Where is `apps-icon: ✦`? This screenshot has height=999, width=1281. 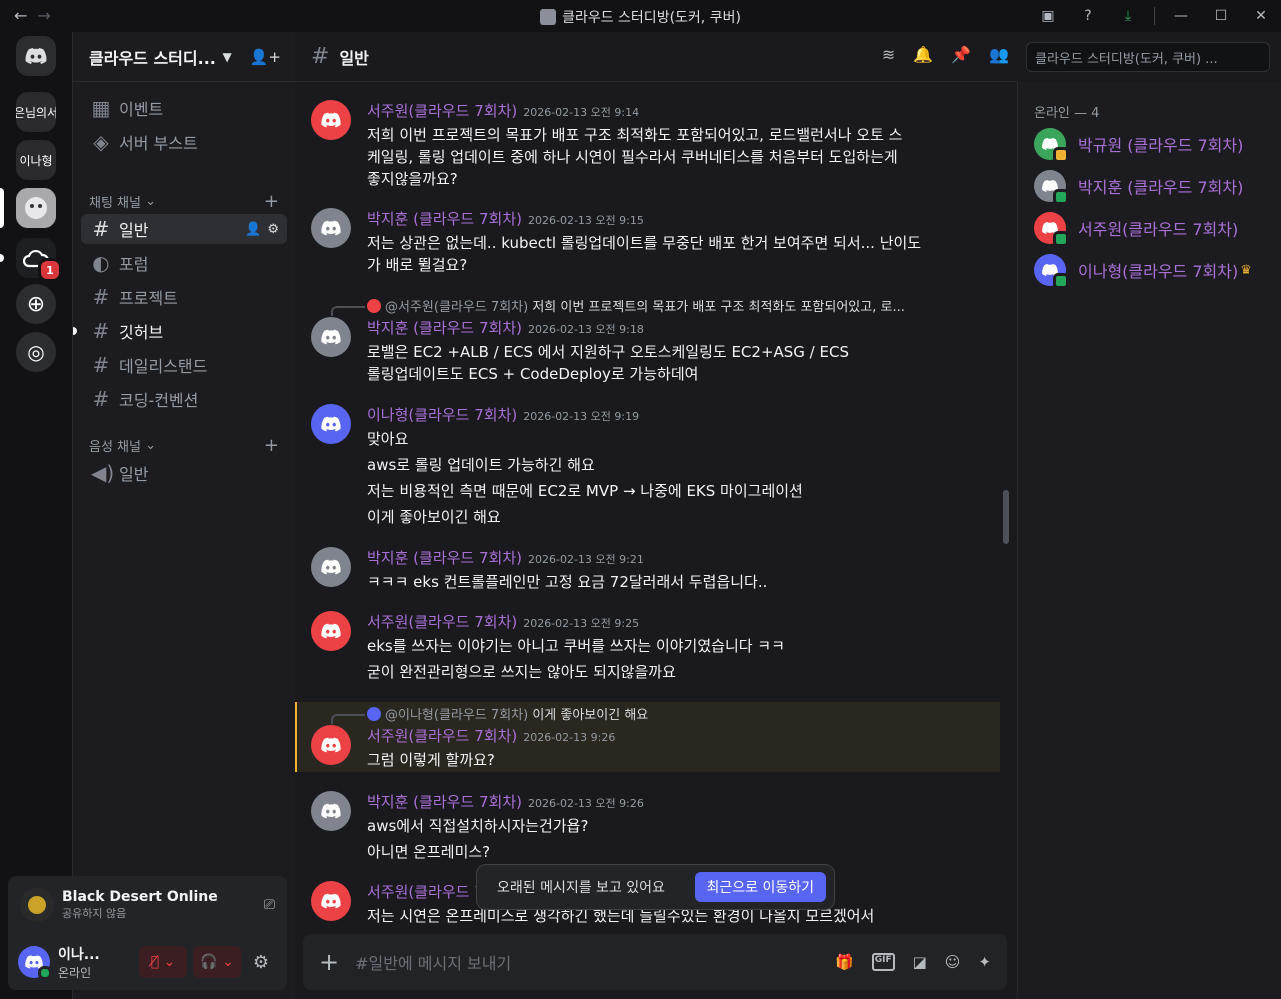
apps-icon: ✦ is located at coordinates (984, 962).